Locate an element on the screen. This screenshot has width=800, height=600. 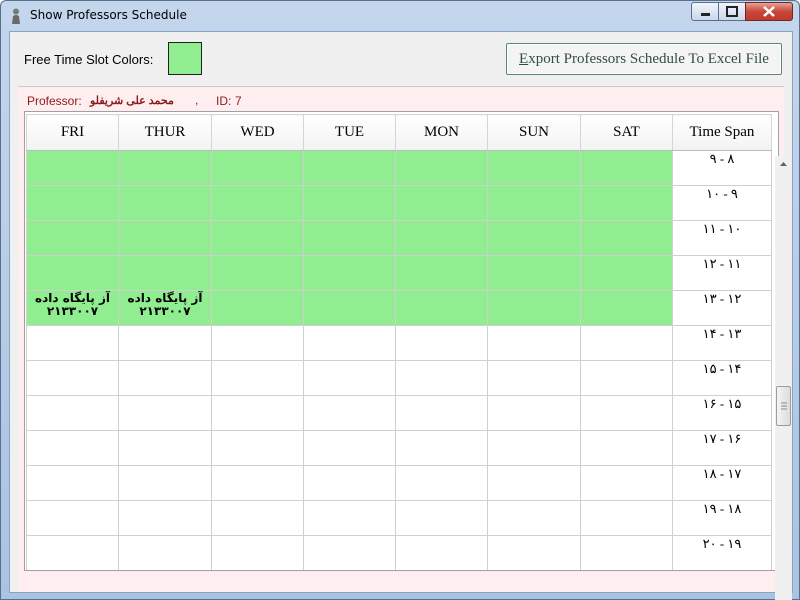
column-header-mon: MON is located at coordinates (441, 132).